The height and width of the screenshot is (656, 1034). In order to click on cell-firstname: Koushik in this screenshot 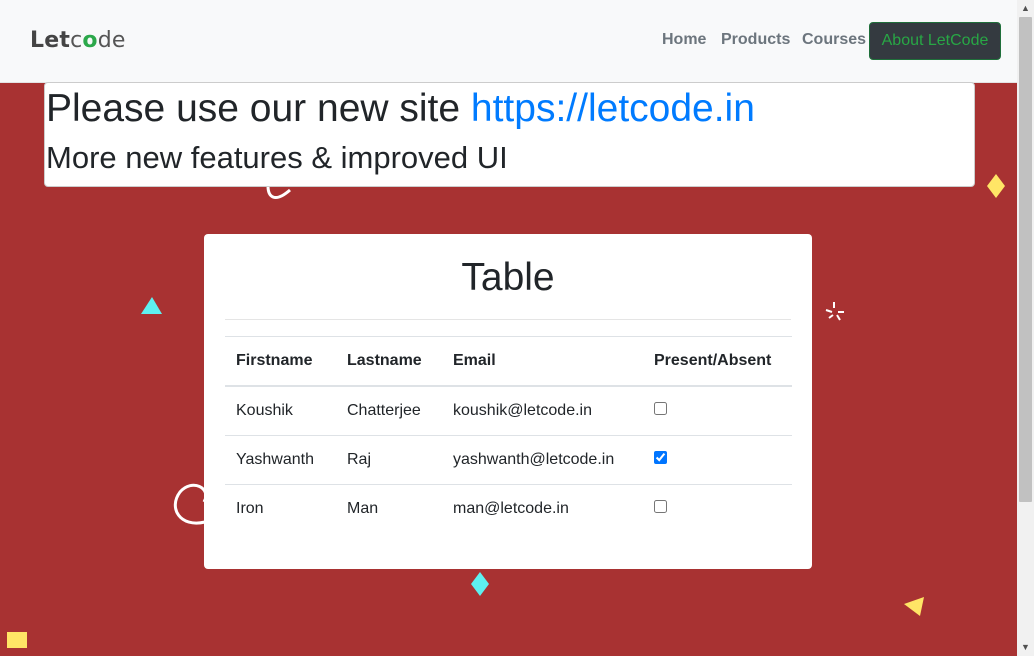, I will do `click(280, 411)`.